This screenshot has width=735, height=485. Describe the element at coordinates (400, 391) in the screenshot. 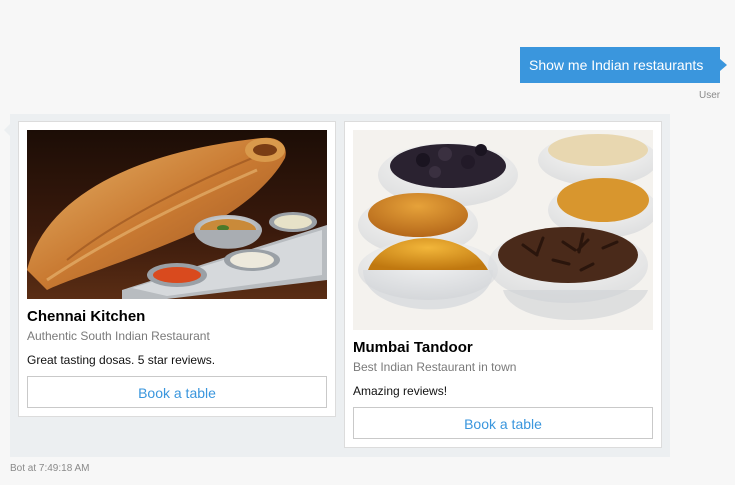

I see `card-description: Amazing reviews!` at that location.